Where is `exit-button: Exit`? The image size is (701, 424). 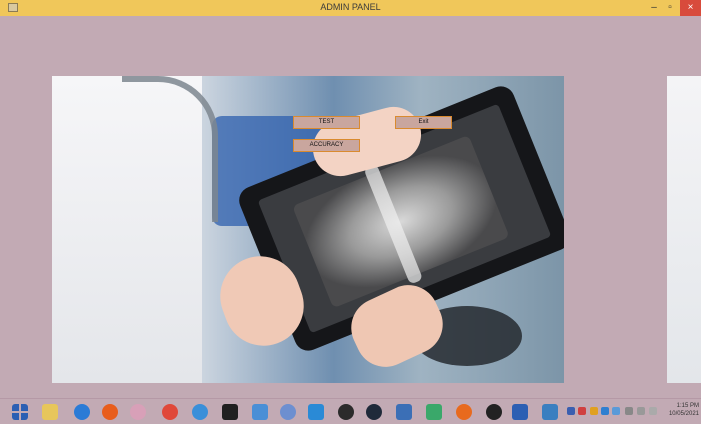
exit-button: Exit is located at coordinates (423, 122).